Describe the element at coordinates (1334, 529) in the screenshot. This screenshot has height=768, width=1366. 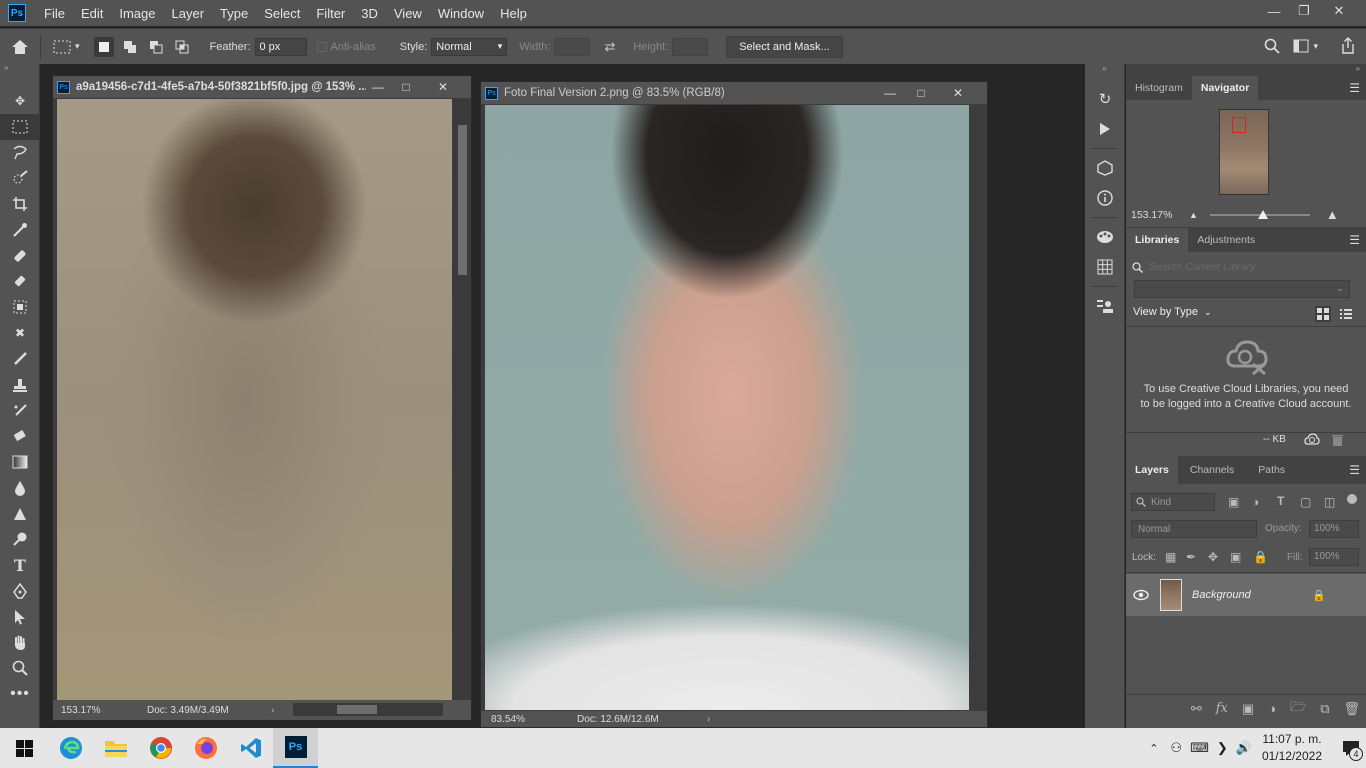
I see `opacity-input: 100%` at that location.